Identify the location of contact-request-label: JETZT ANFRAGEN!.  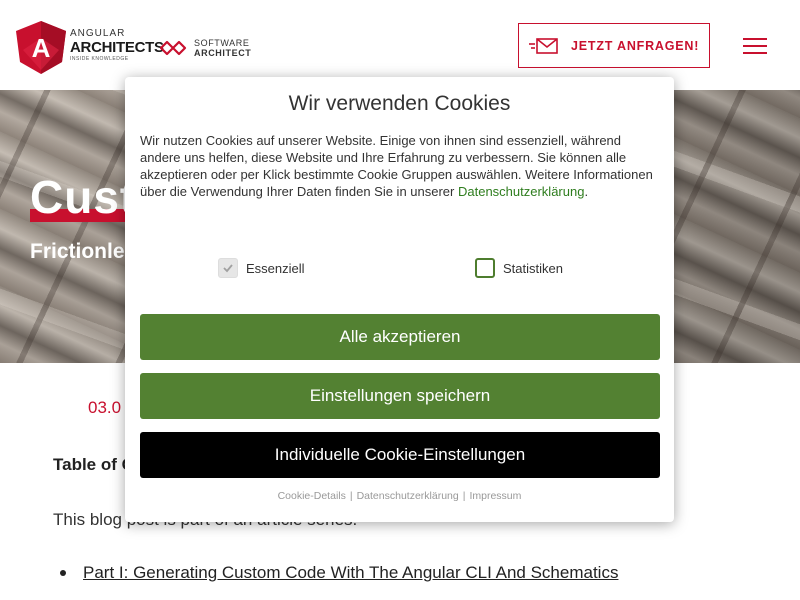
(635, 45).